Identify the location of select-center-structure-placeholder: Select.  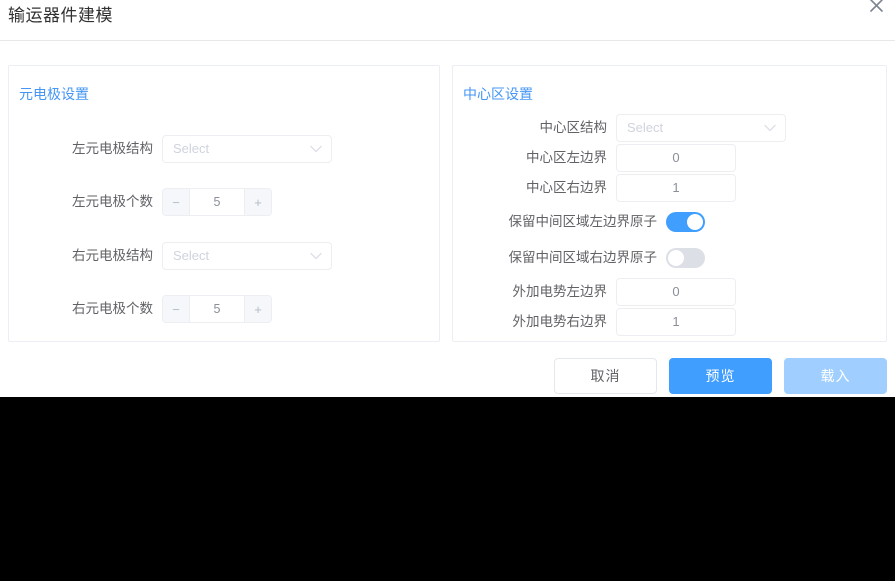
(645, 127).